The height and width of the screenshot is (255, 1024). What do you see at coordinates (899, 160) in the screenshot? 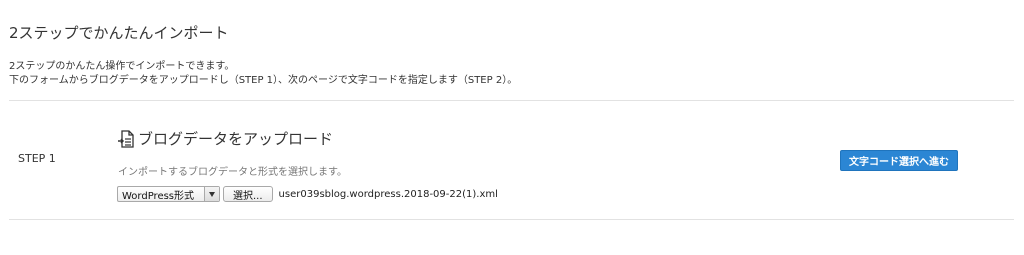
I see `next-step-button: 文字コード選択へ進む` at bounding box center [899, 160].